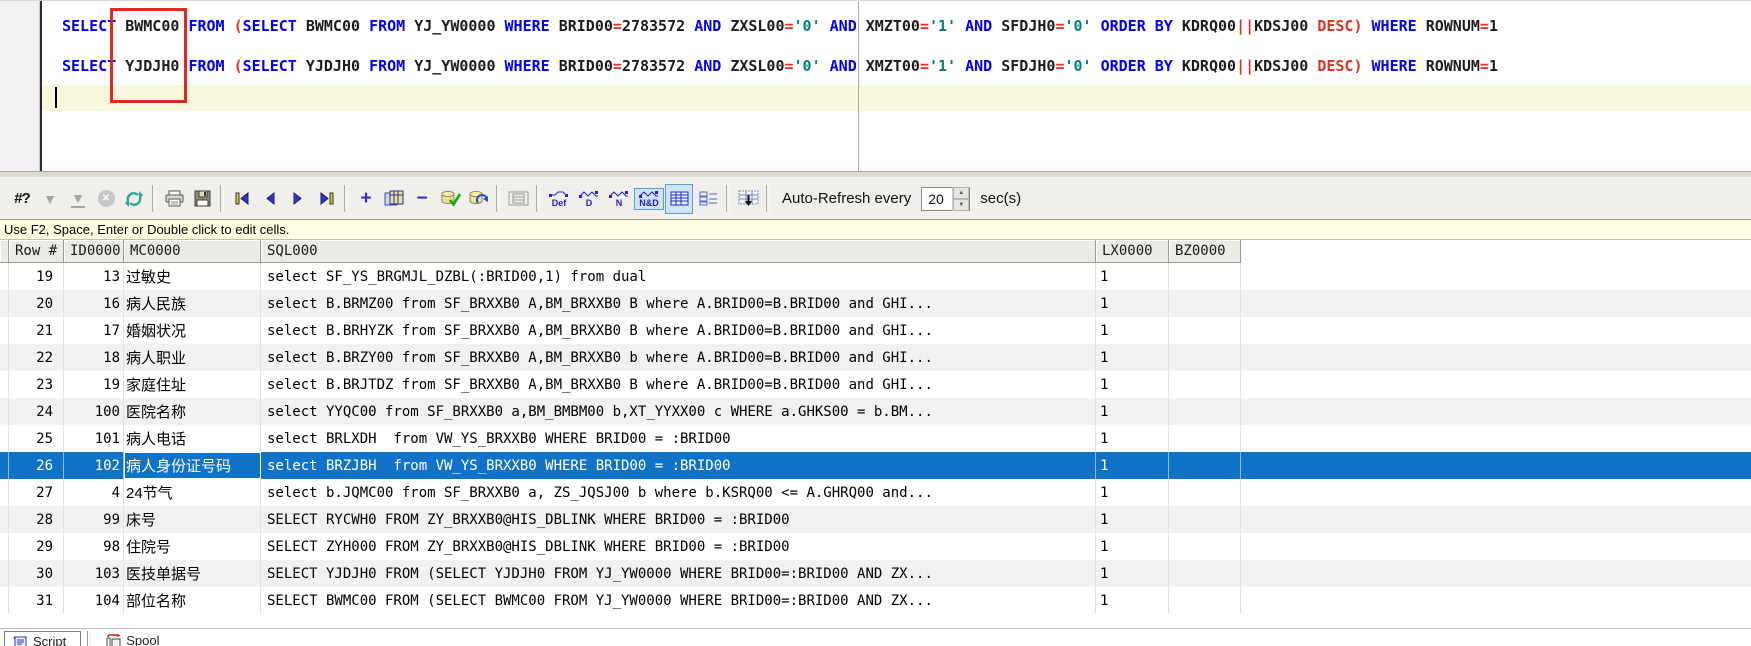 The height and width of the screenshot is (646, 1751). Describe the element at coordinates (36, 438) in the screenshot. I see `cell-num: 25` at that location.